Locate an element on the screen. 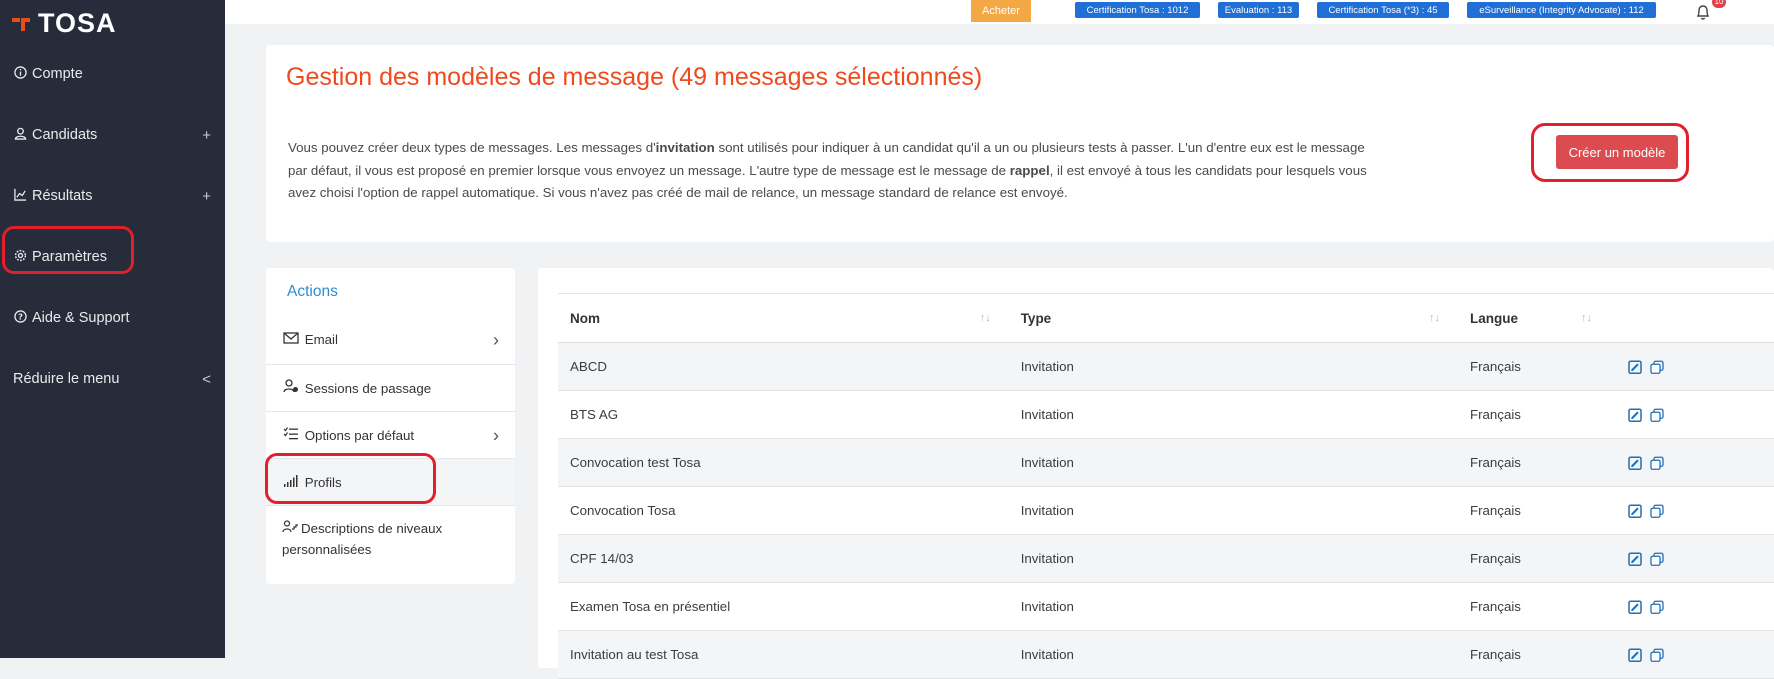 This screenshot has width=1774, height=679. help-icon: ? is located at coordinates (20, 318).